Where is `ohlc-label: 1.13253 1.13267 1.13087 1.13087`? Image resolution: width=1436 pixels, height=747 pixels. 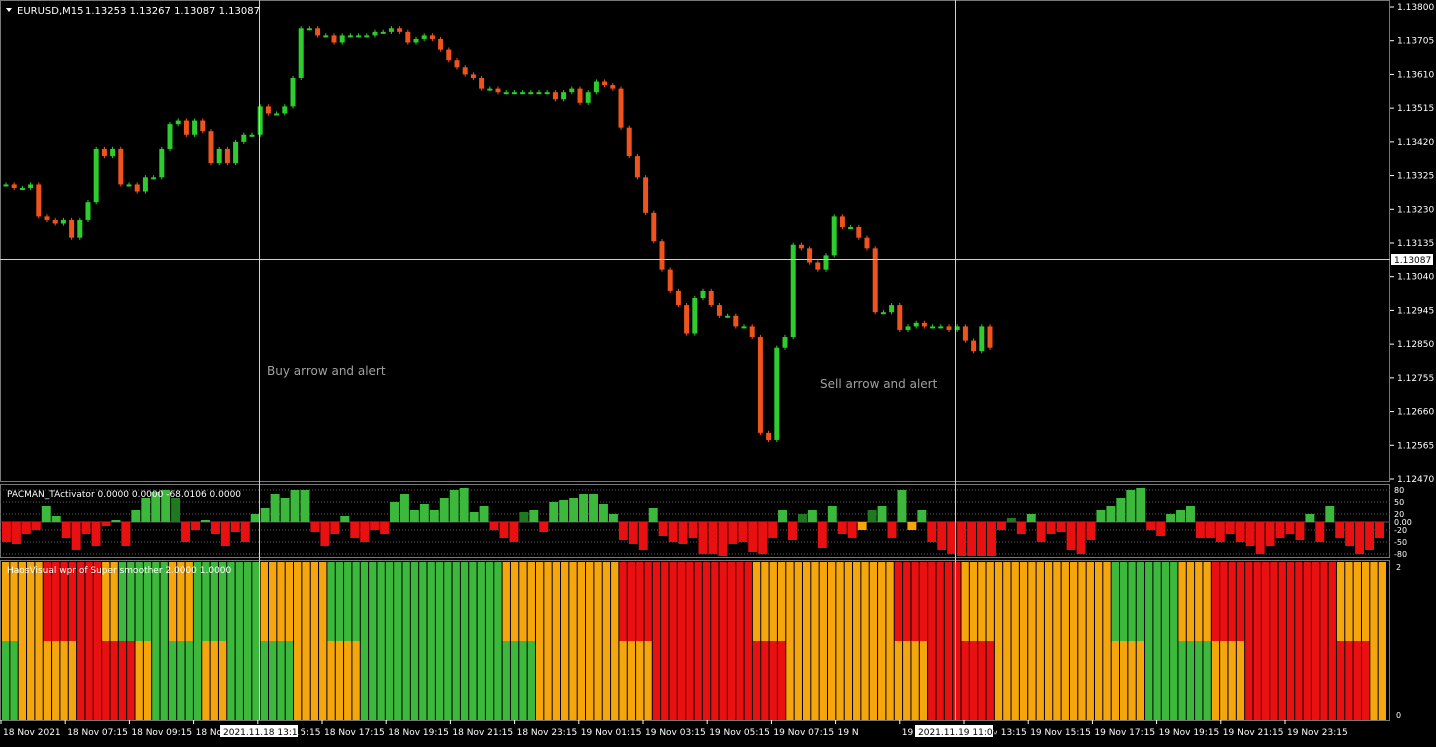
ohlc-label: 1.13253 1.13267 1.13087 1.13087 is located at coordinates (172, 11).